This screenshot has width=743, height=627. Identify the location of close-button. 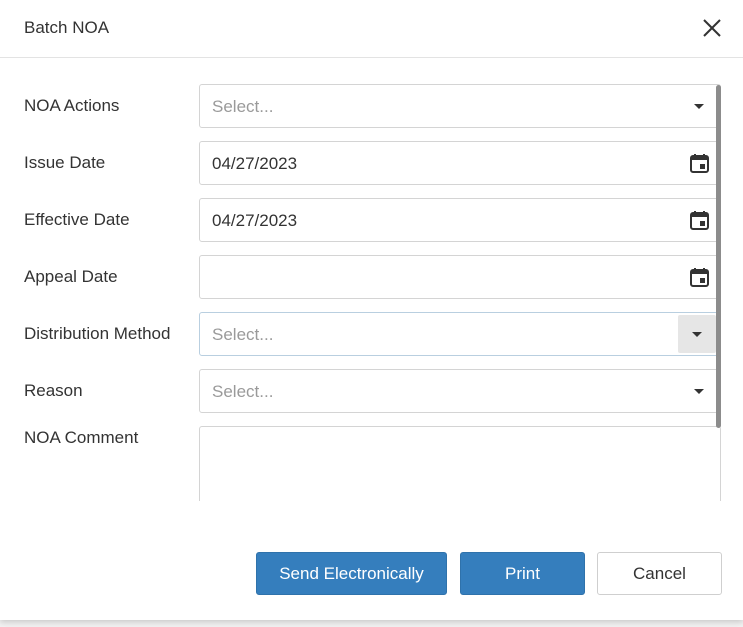
(712, 28).